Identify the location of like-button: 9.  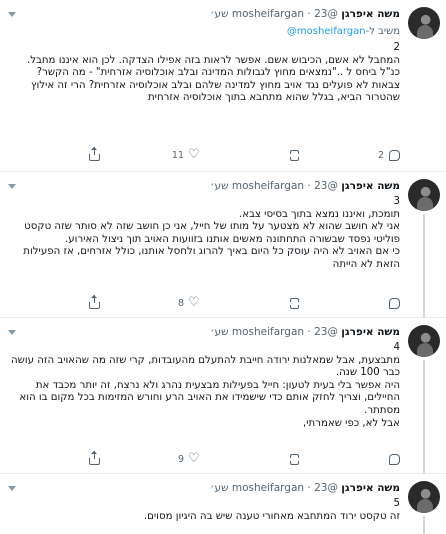
(188, 458).